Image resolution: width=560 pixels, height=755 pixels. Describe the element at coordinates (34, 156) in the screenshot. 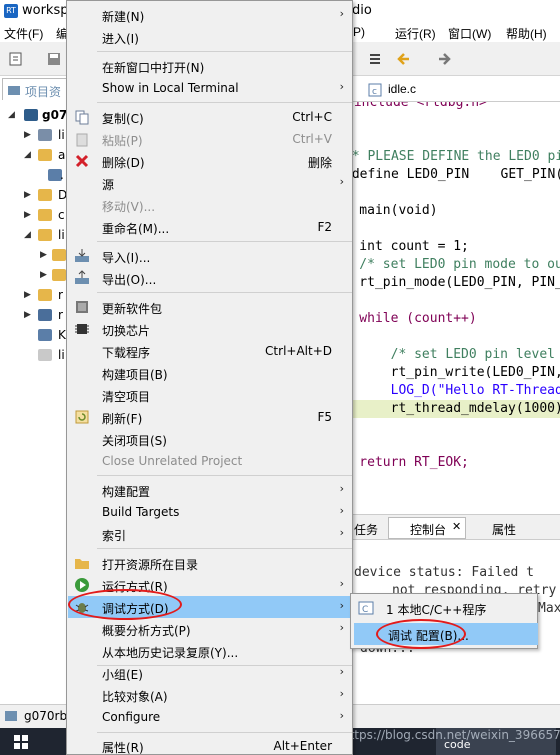

I see `tree-item: ◢ a` at that location.